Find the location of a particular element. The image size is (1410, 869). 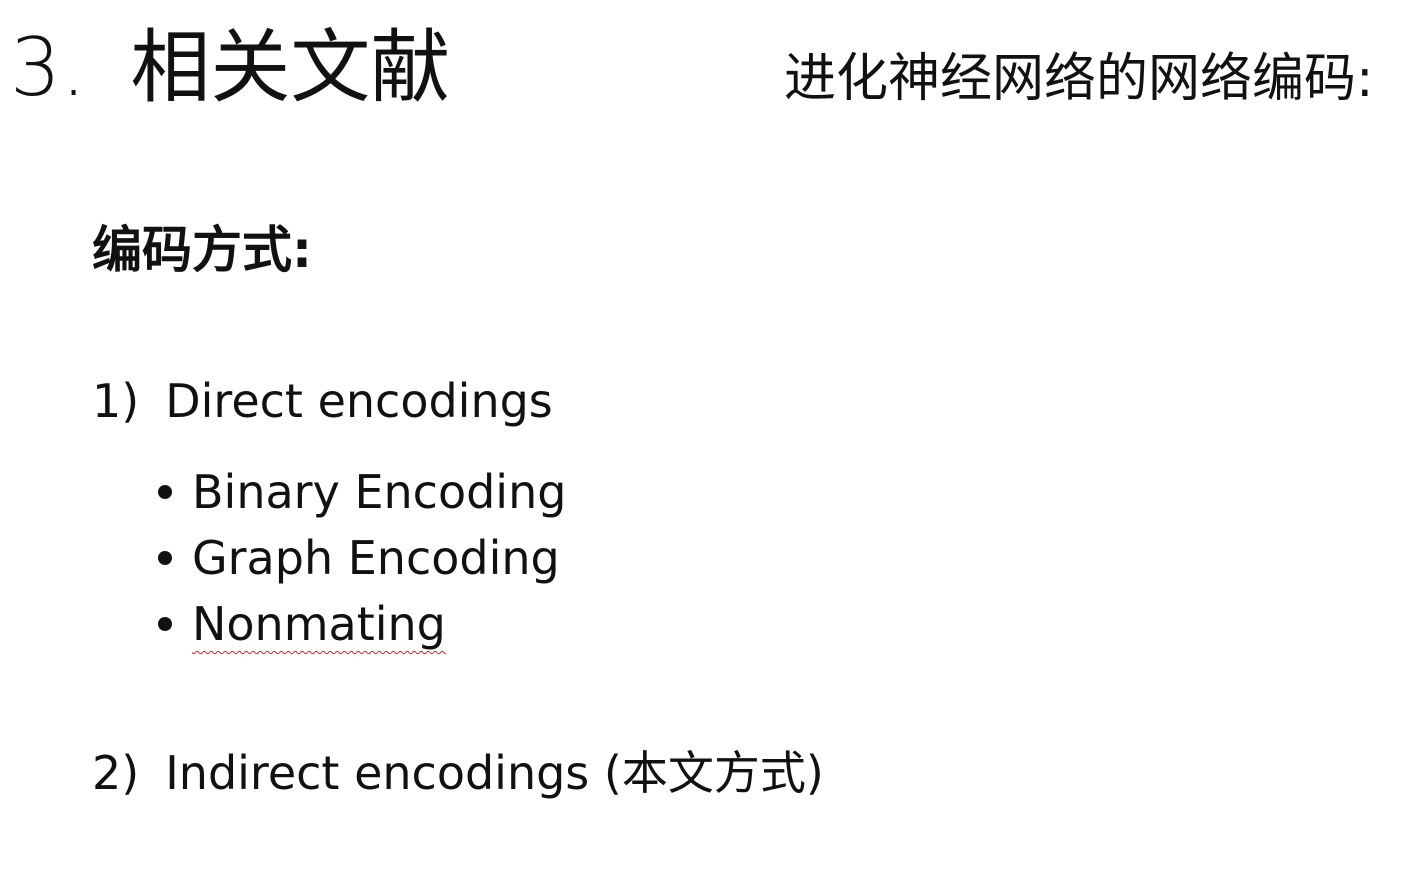

sublist-item-nonmating: Nonmating is located at coordinates (362, 624).